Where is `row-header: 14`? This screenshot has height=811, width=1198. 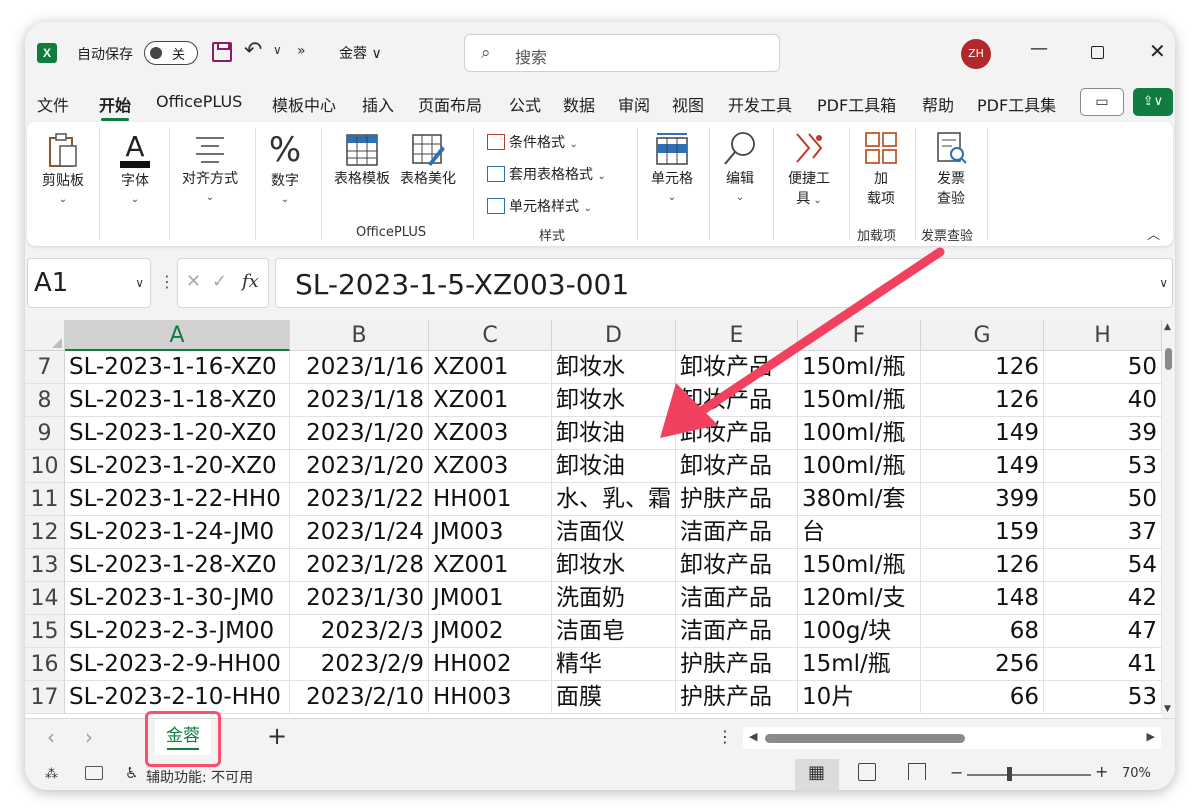 row-header: 14 is located at coordinates (45, 598).